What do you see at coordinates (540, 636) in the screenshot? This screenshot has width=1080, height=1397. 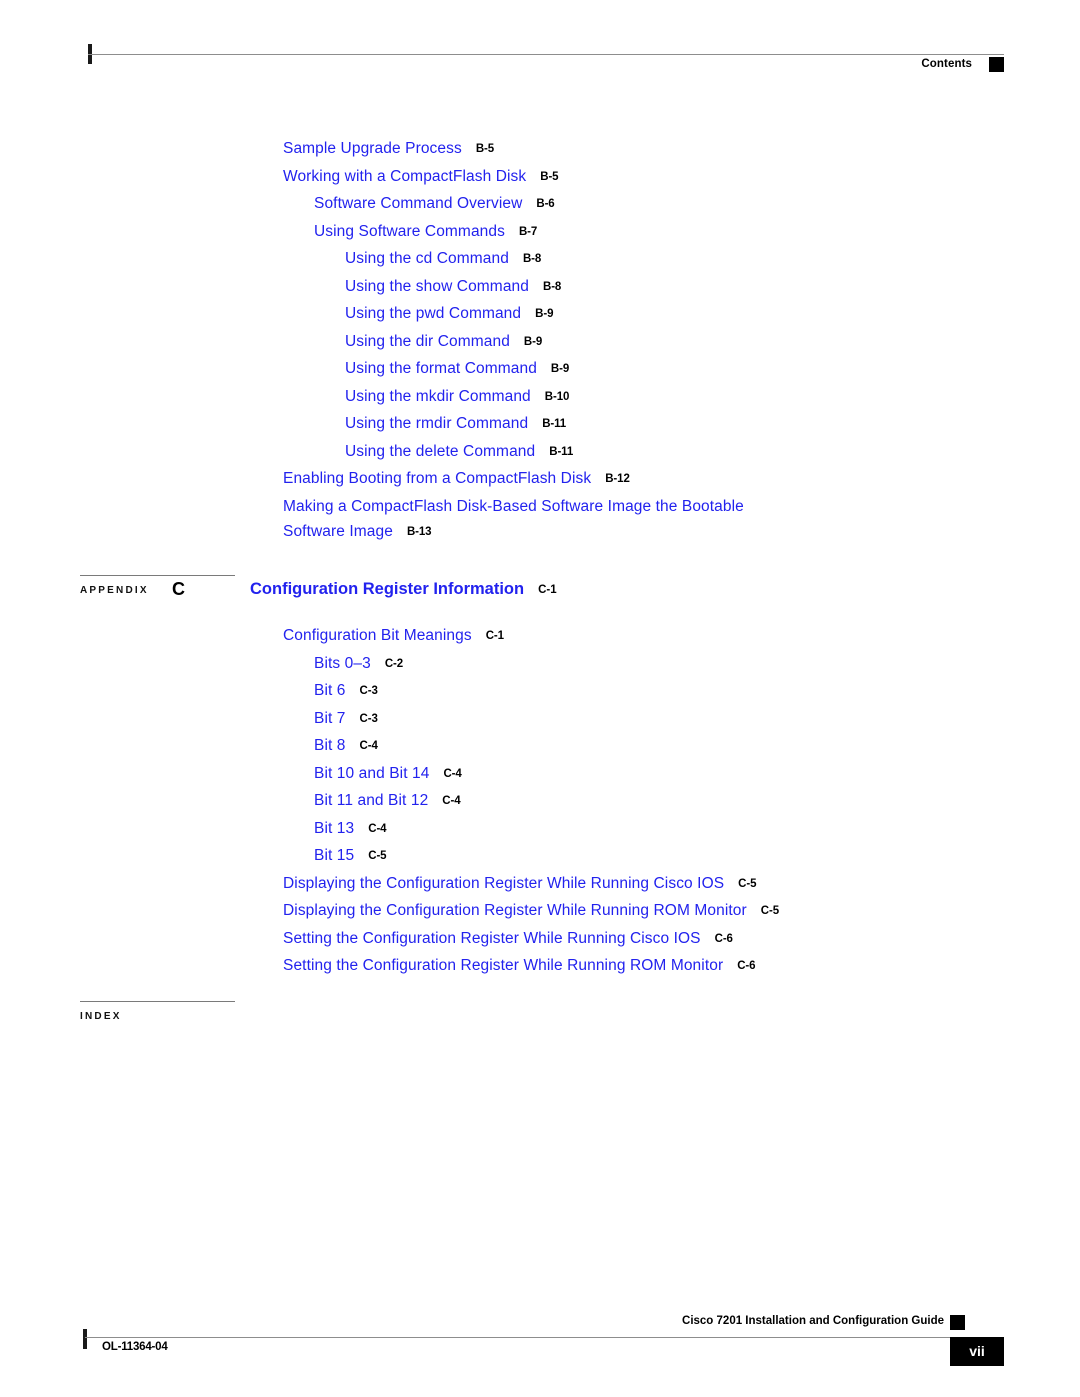 I see `toc-entry: Configuration Bit Meanings C-1` at bounding box center [540, 636].